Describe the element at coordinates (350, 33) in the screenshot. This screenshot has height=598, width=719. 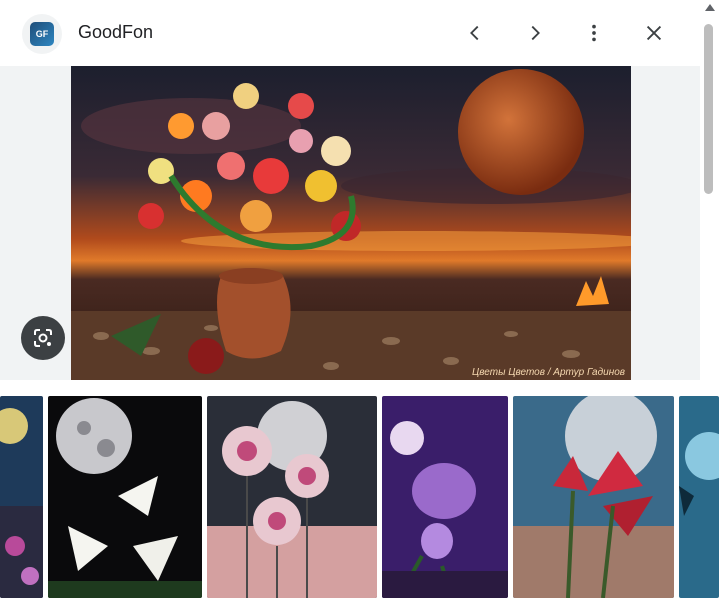
I see `viewer-header: GF GoodFon` at that location.